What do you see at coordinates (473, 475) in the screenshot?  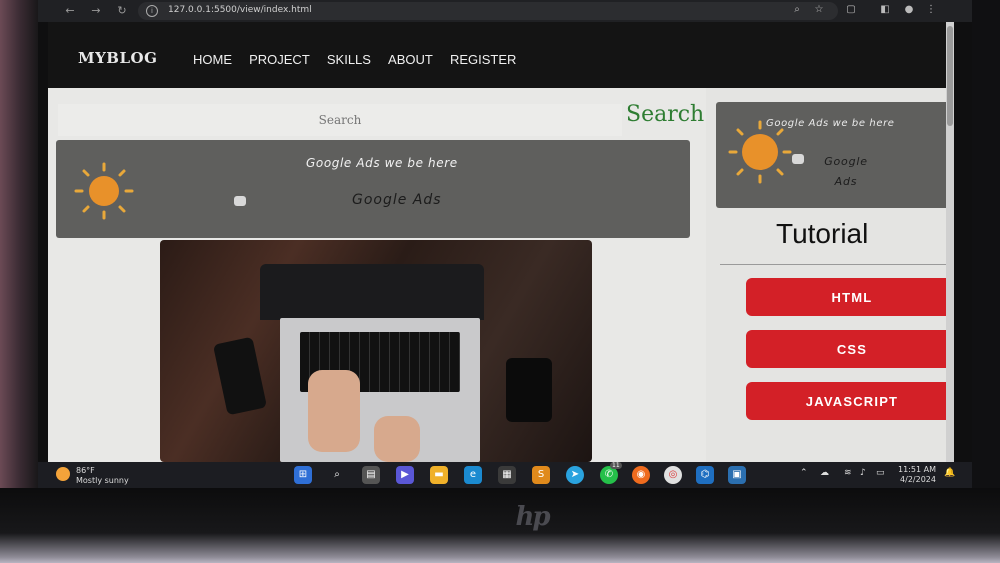 I see `edge-icon: e` at bounding box center [473, 475].